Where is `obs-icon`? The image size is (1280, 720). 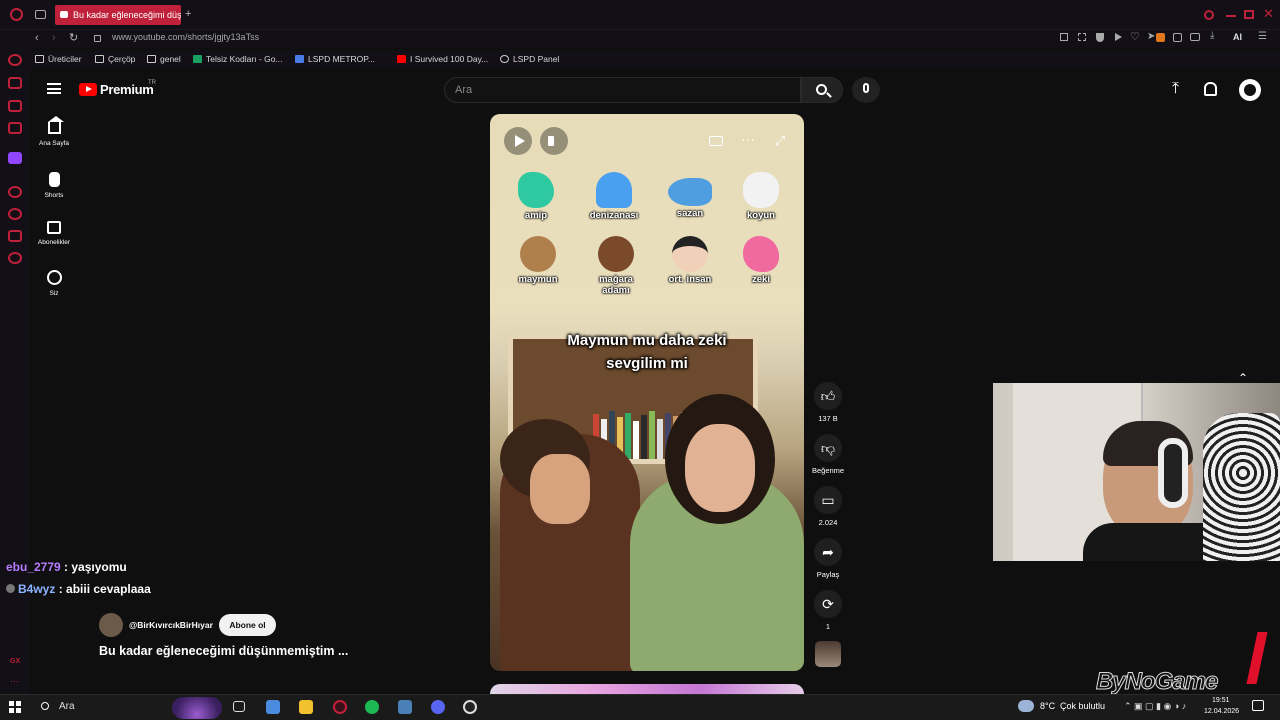
obs-icon is located at coordinates (470, 707).